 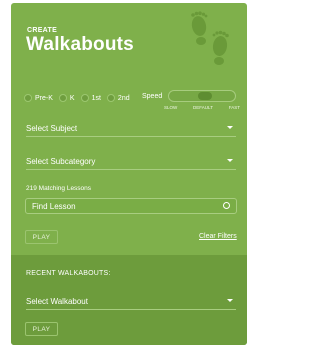 I want to click on speed-tick-default: DEFAULT, so click(x=203, y=107).